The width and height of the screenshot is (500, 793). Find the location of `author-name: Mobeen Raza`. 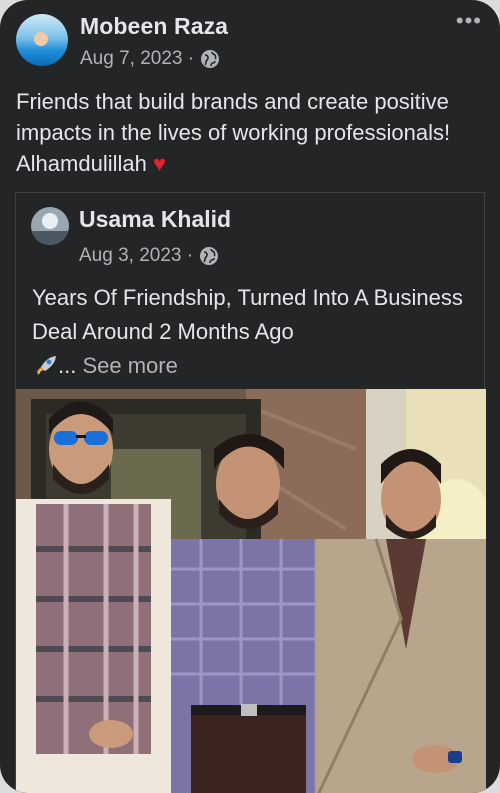

author-name: Mobeen Raza is located at coordinates (154, 26).